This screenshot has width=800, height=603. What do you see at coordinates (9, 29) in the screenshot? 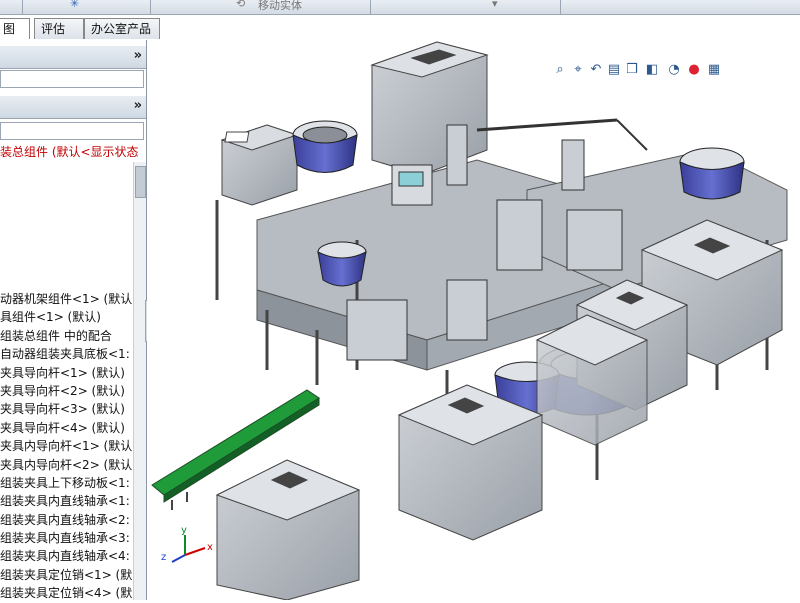
I see `tab-label: 图` at bounding box center [9, 29].